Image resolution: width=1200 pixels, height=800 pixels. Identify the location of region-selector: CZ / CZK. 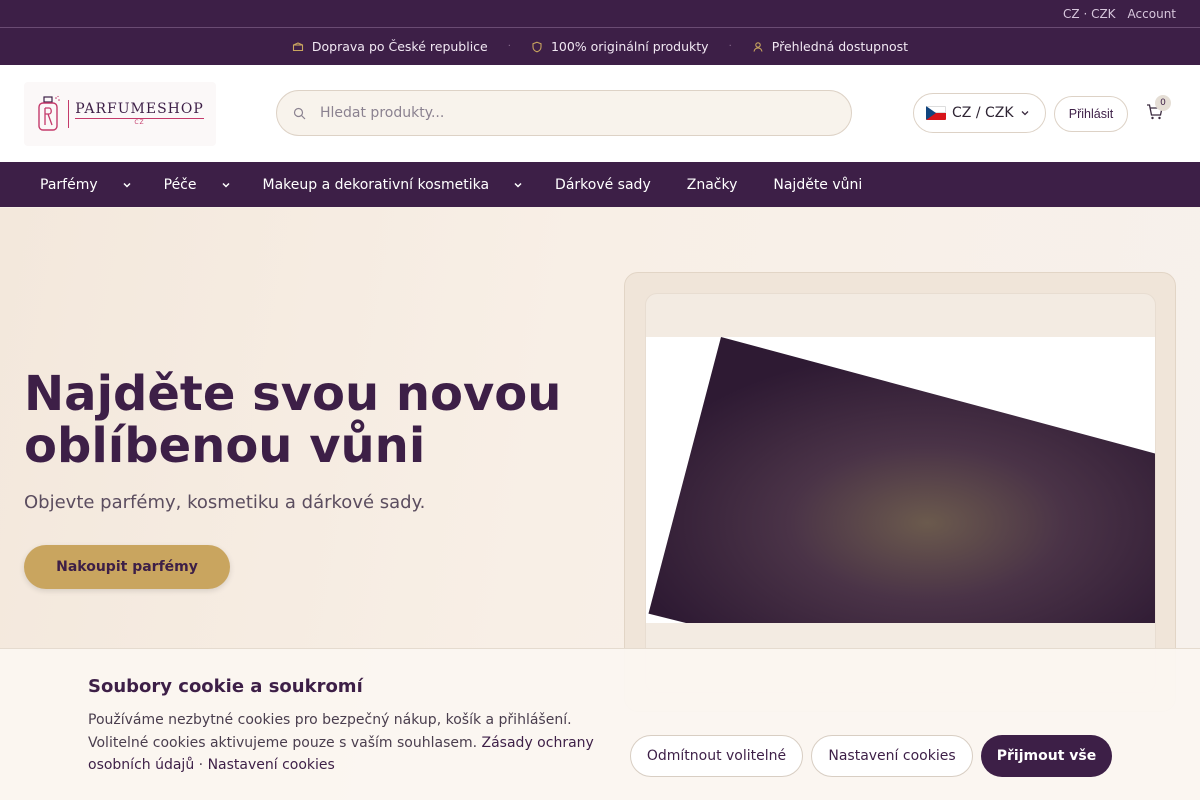
(979, 113).